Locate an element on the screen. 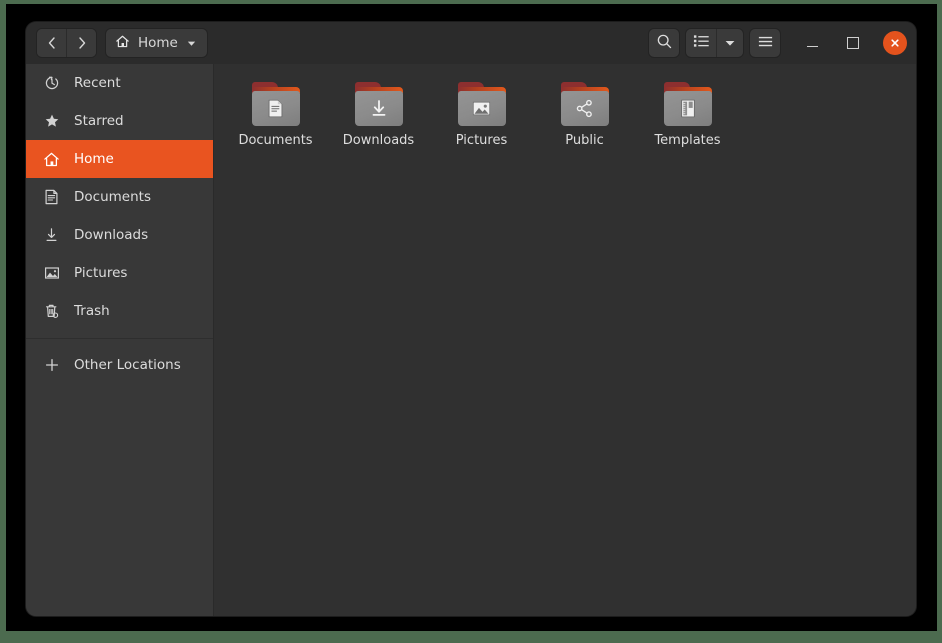  file-item-documents: Documents is located at coordinates (275, 112).